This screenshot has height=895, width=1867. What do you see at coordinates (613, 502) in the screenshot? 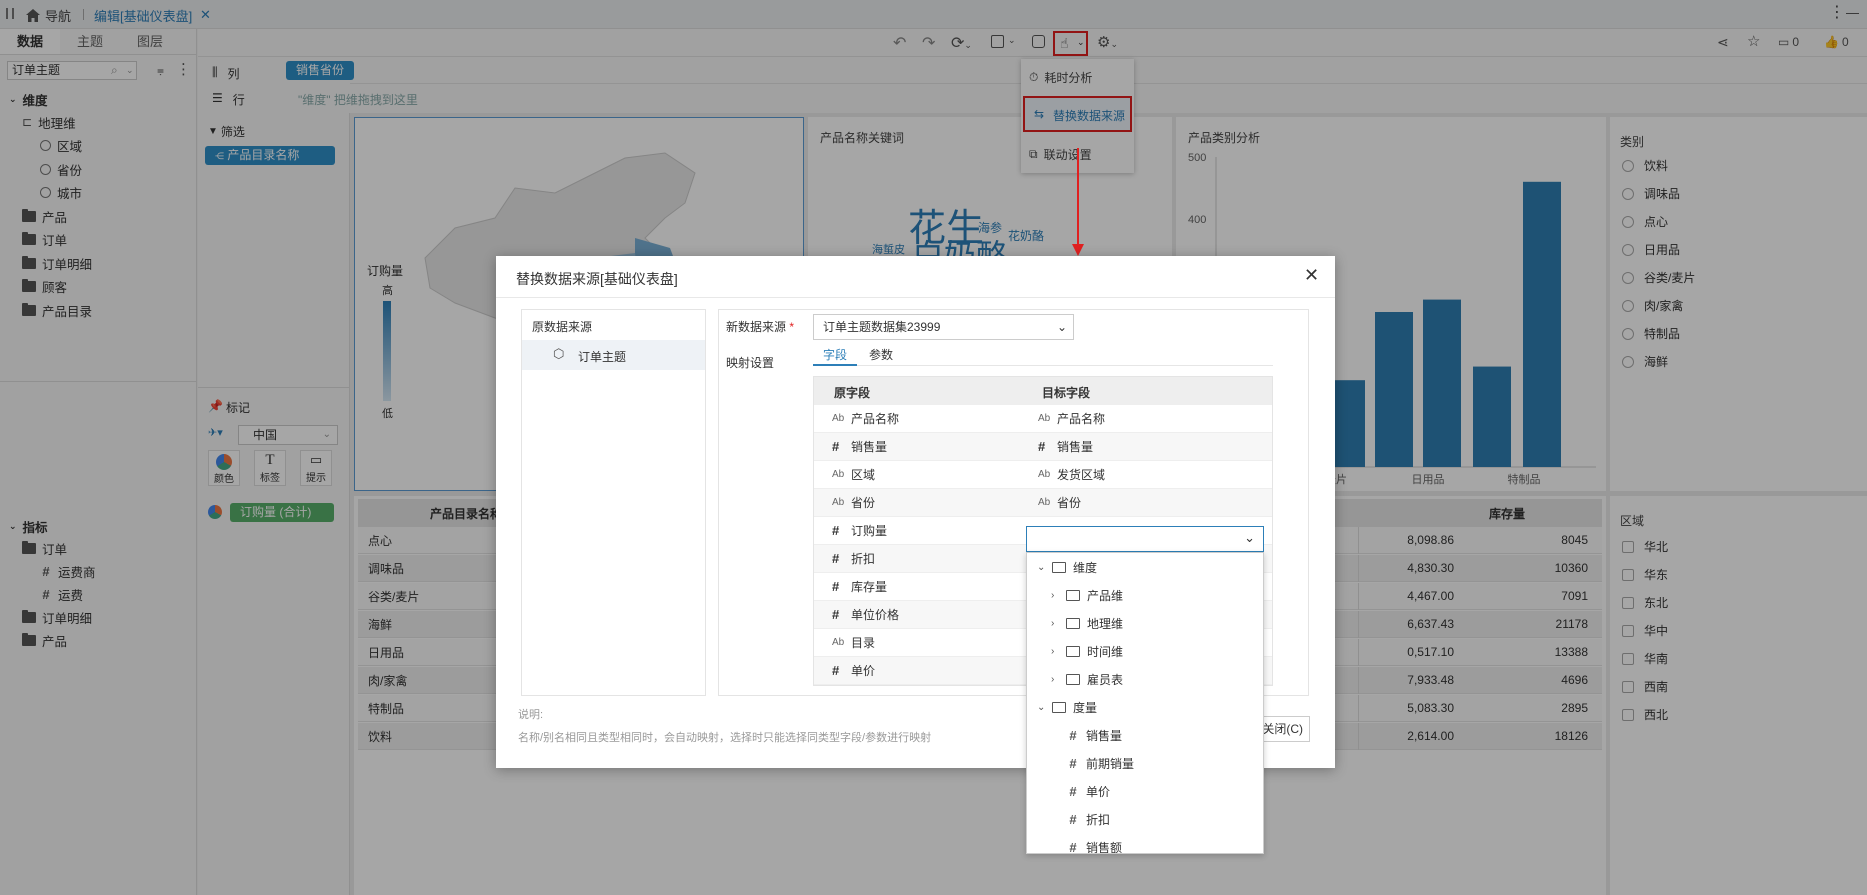
I see `original-source-panel: 原数据来源 ⬡ 订单主题` at bounding box center [613, 502].